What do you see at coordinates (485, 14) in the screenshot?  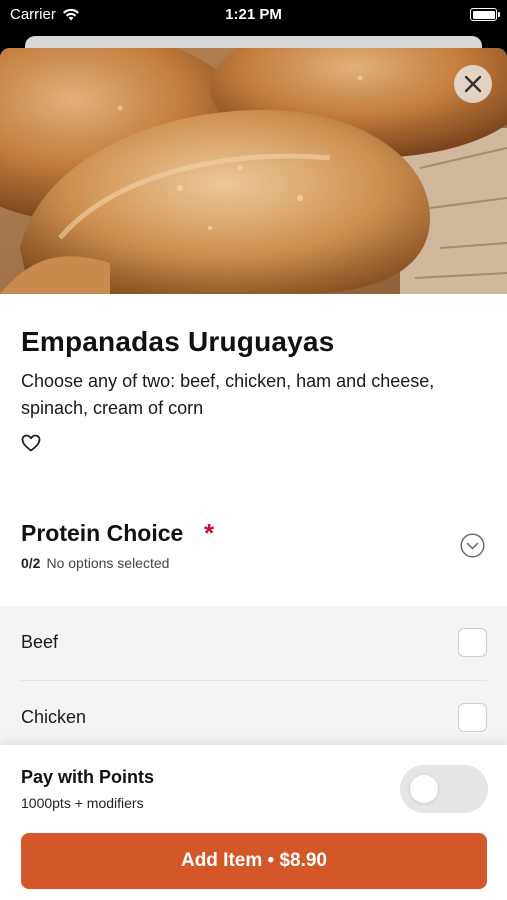 I see `battery-icon` at bounding box center [485, 14].